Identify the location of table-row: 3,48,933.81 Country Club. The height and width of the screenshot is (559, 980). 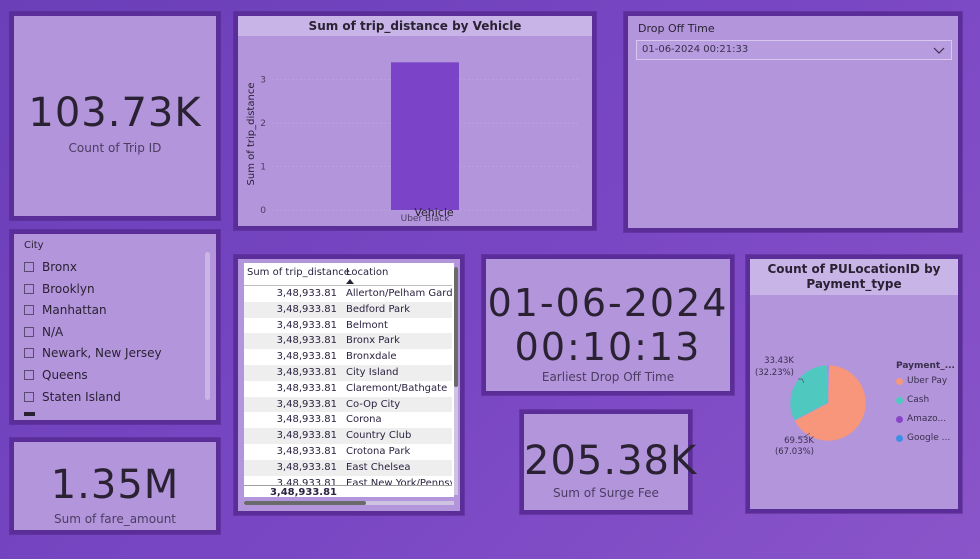
(348, 436).